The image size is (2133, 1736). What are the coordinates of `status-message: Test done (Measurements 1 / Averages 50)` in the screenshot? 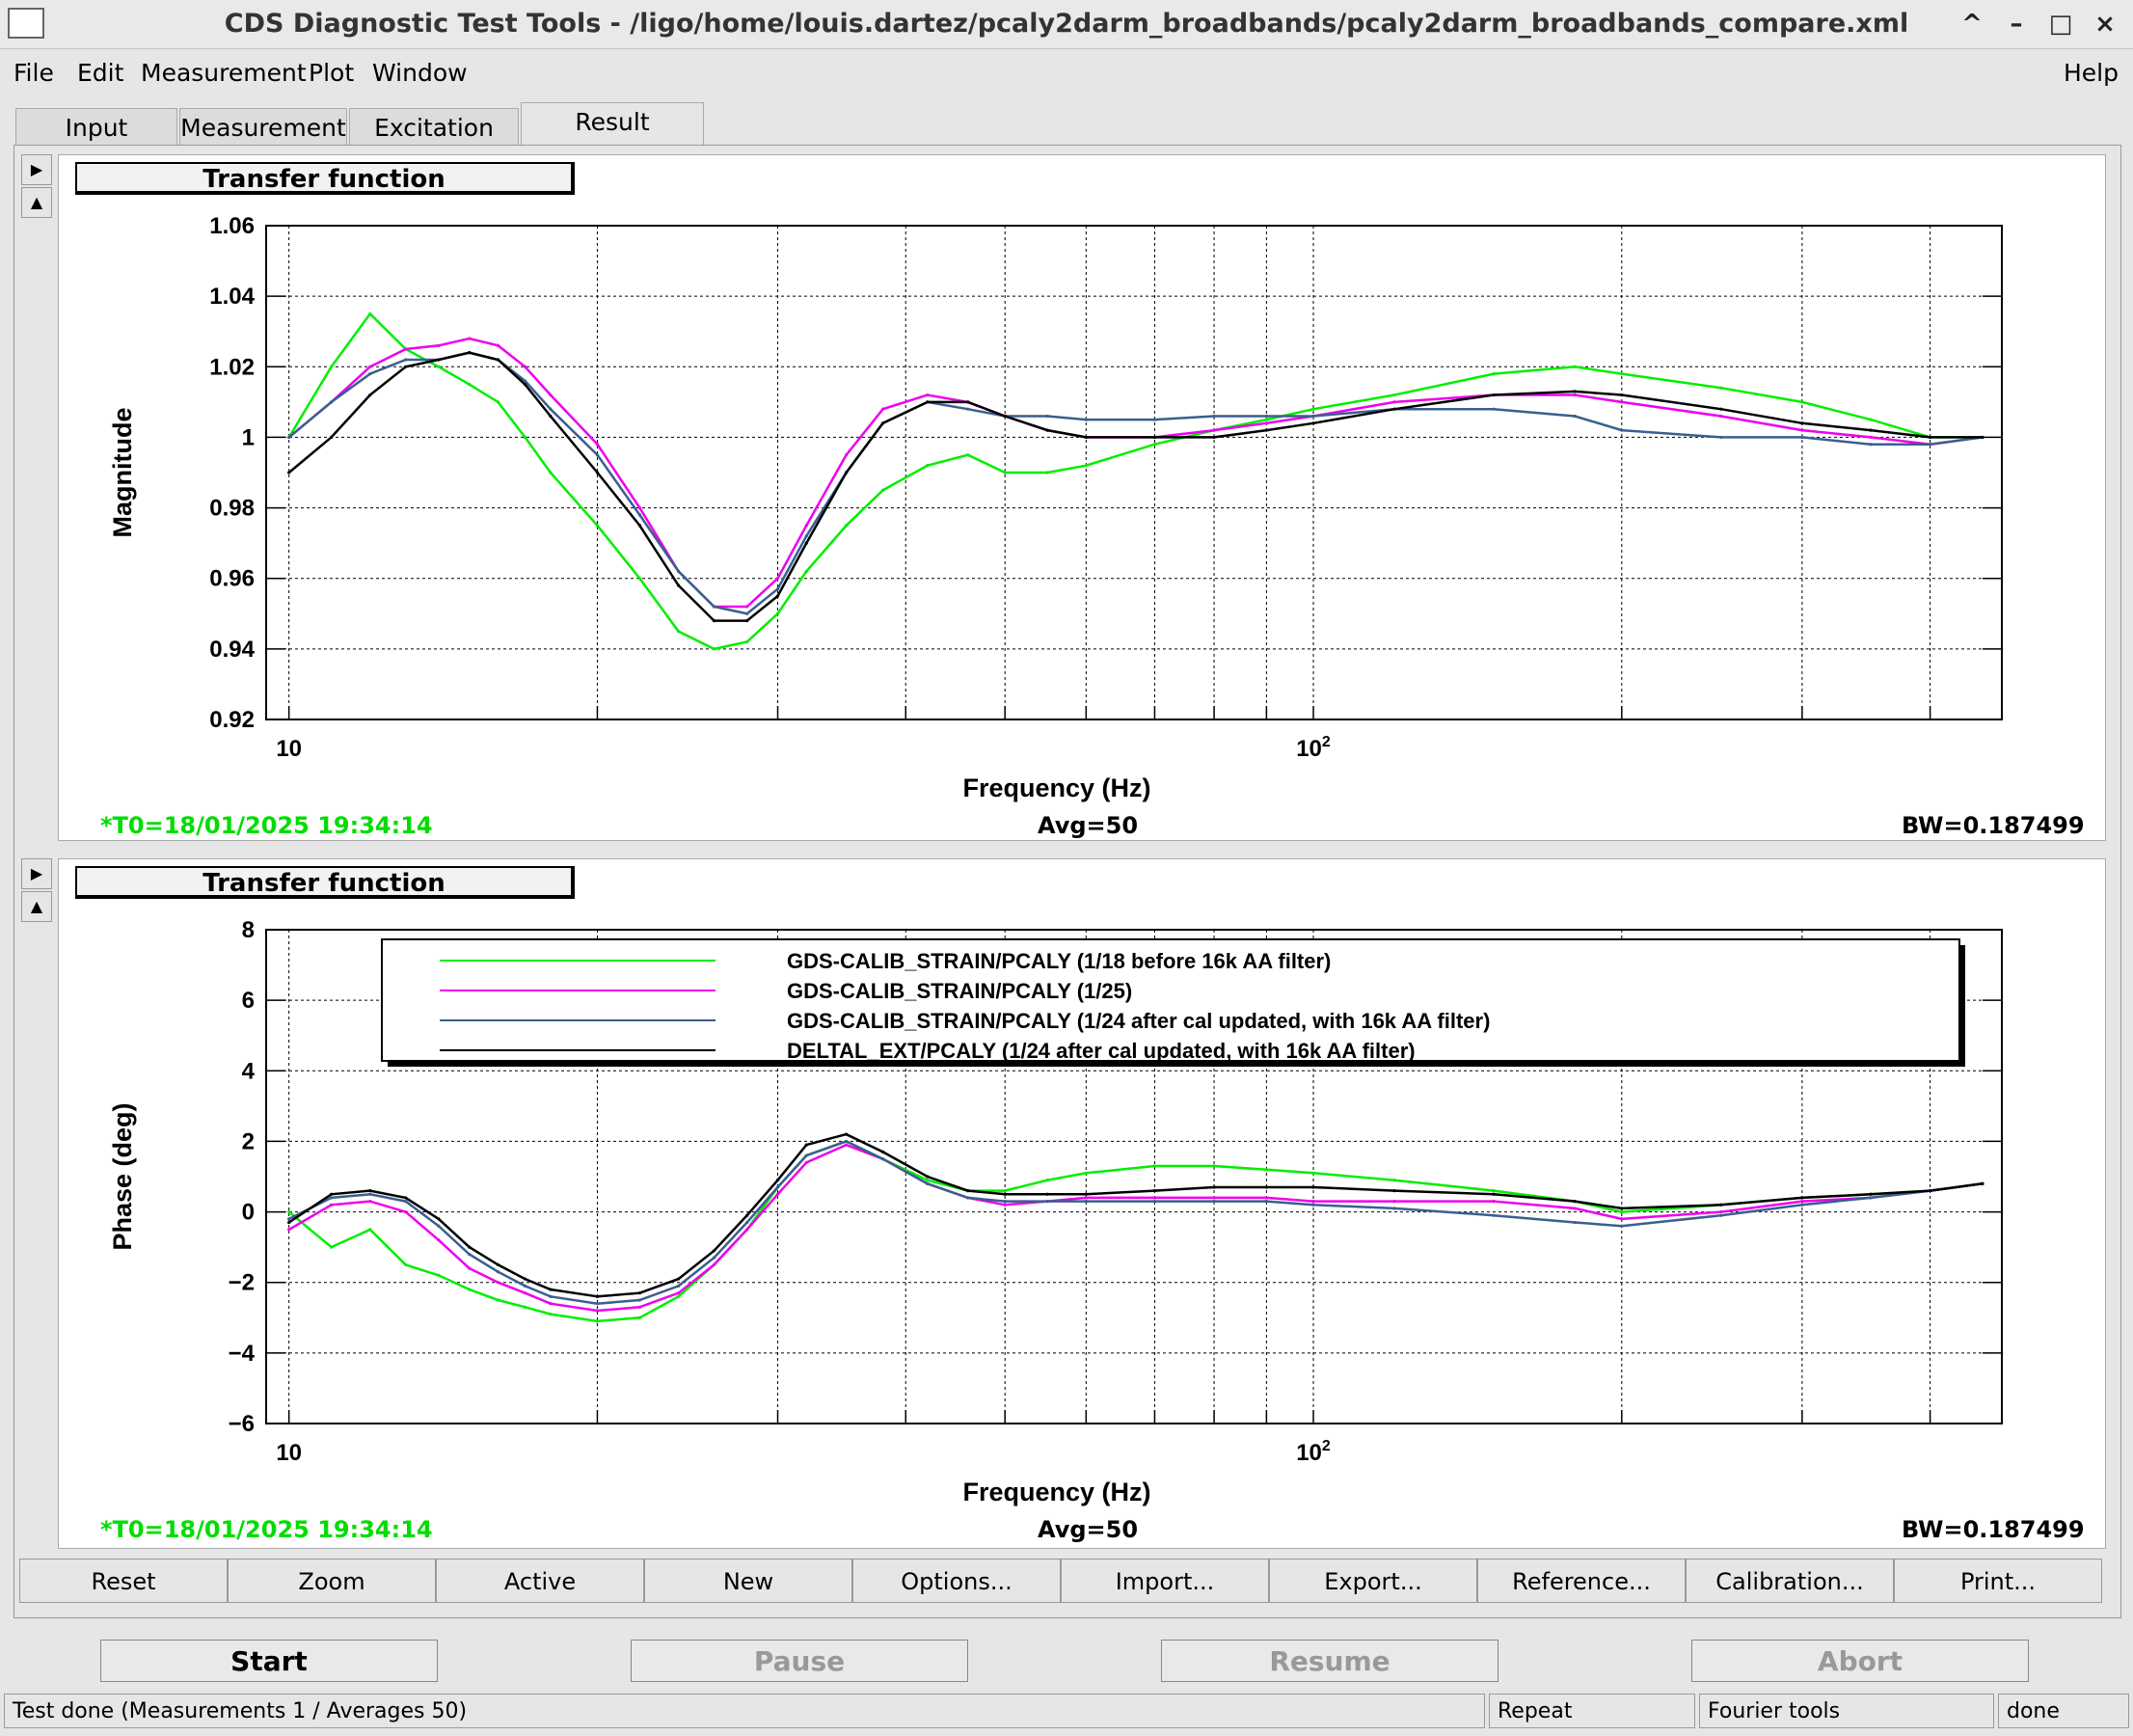 It's located at (744, 1711).